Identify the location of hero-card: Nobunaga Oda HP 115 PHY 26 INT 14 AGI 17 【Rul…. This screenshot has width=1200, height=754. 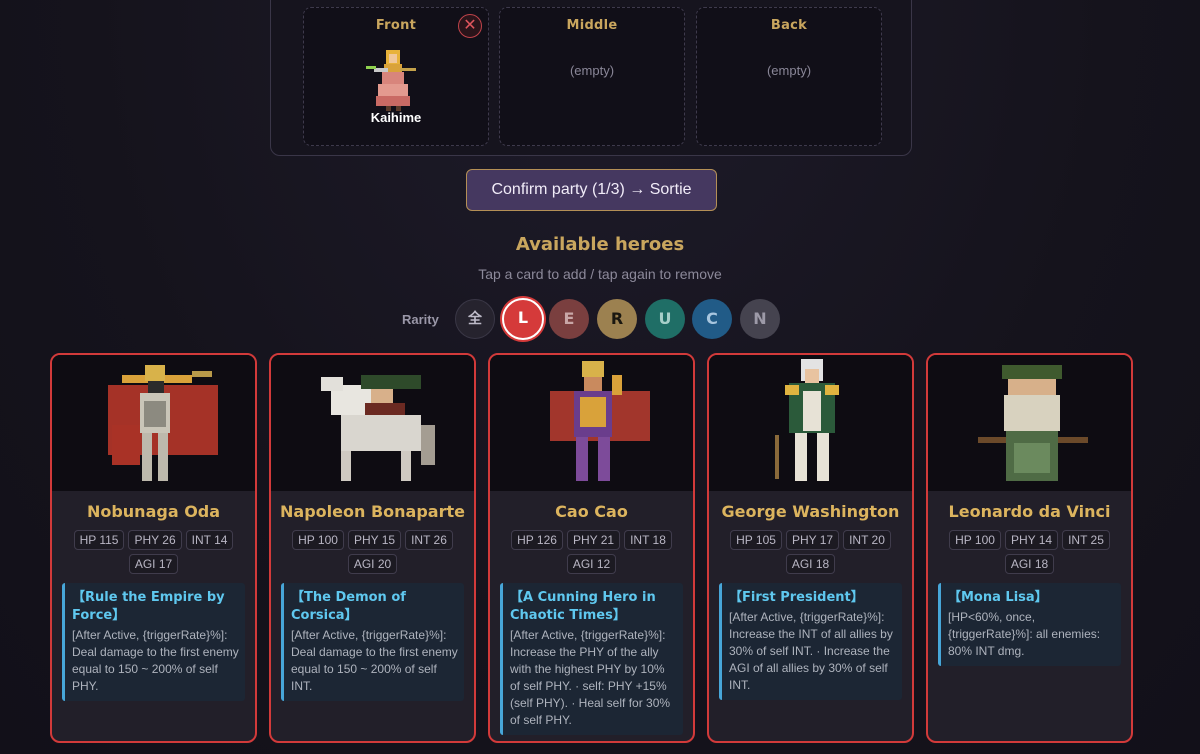
(153, 548).